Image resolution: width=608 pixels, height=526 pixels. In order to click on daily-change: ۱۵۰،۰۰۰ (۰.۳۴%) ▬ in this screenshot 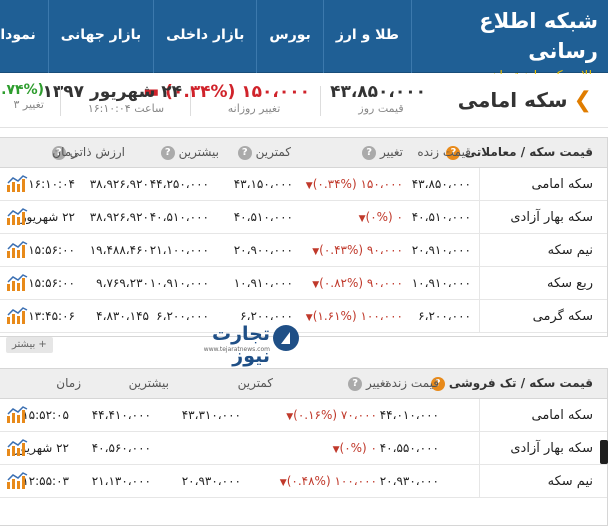, I will do `click(226, 92)`.